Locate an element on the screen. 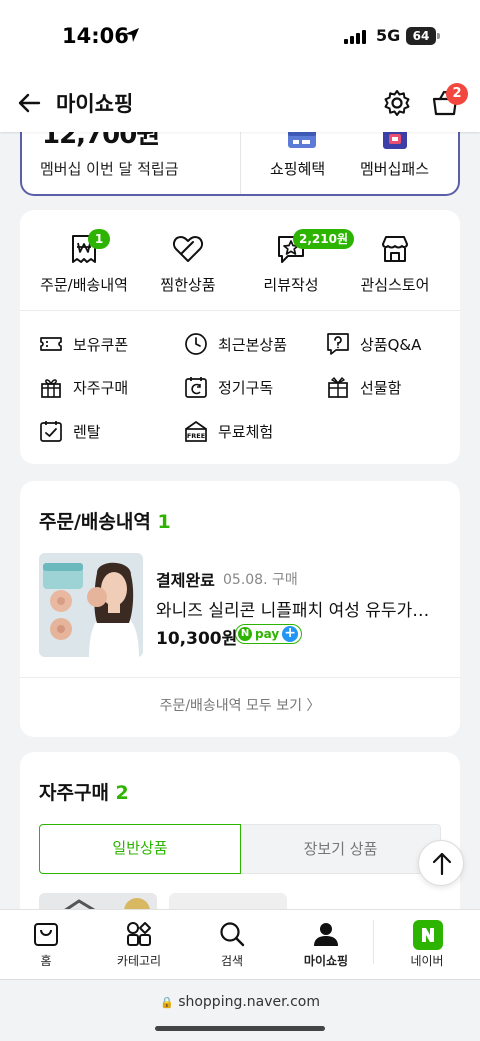 This screenshot has width=480, height=1041. orders-section-title: 주문/배송내역 1 is located at coordinates (105, 520).